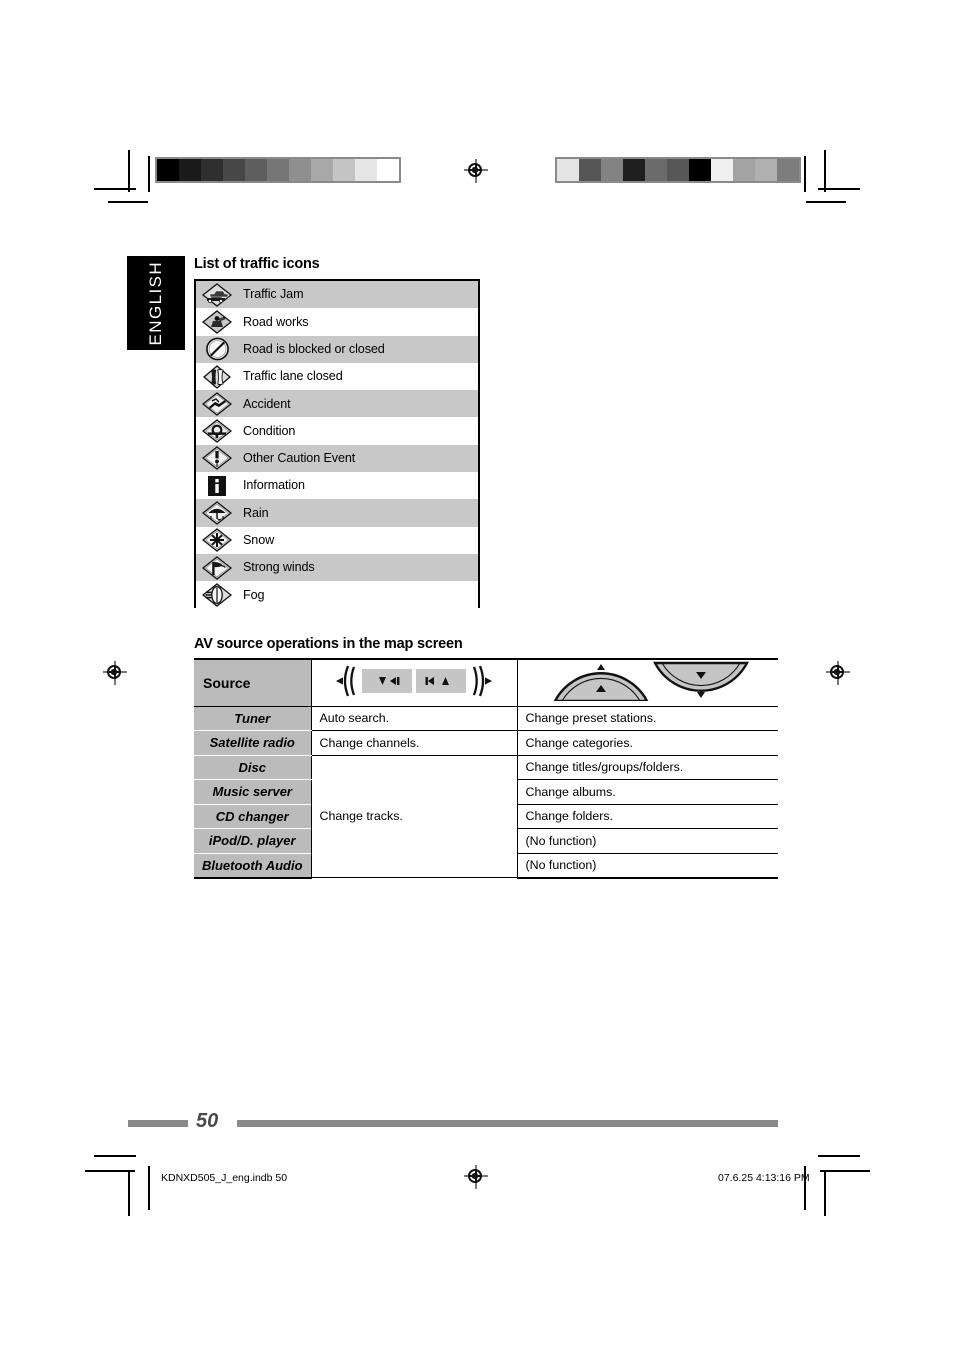 The height and width of the screenshot is (1351, 954). What do you see at coordinates (252, 816) in the screenshot?
I see `av-source-label: CD changer` at bounding box center [252, 816].